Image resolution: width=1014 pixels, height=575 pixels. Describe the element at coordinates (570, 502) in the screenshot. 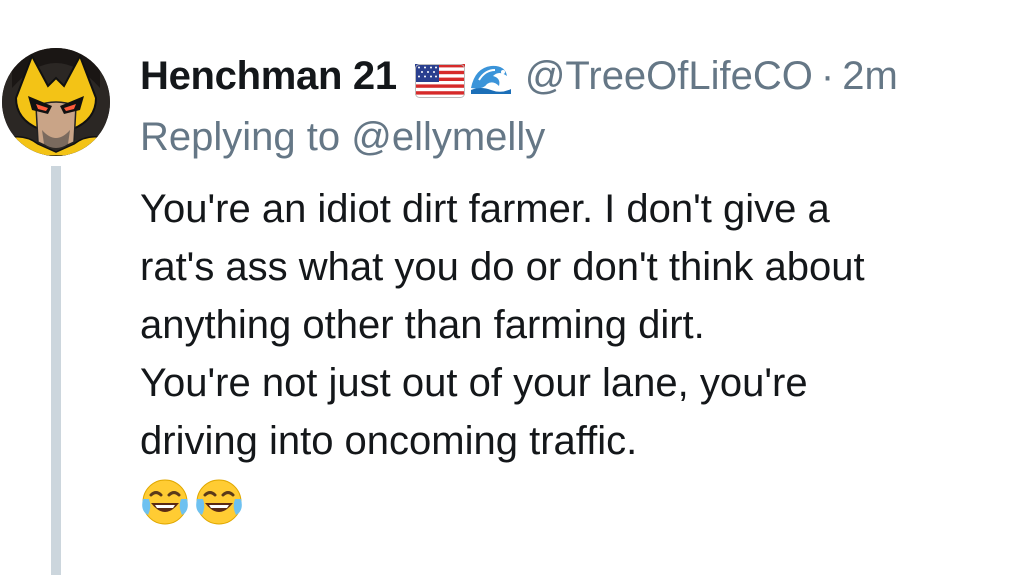

I see `emoji-row` at that location.